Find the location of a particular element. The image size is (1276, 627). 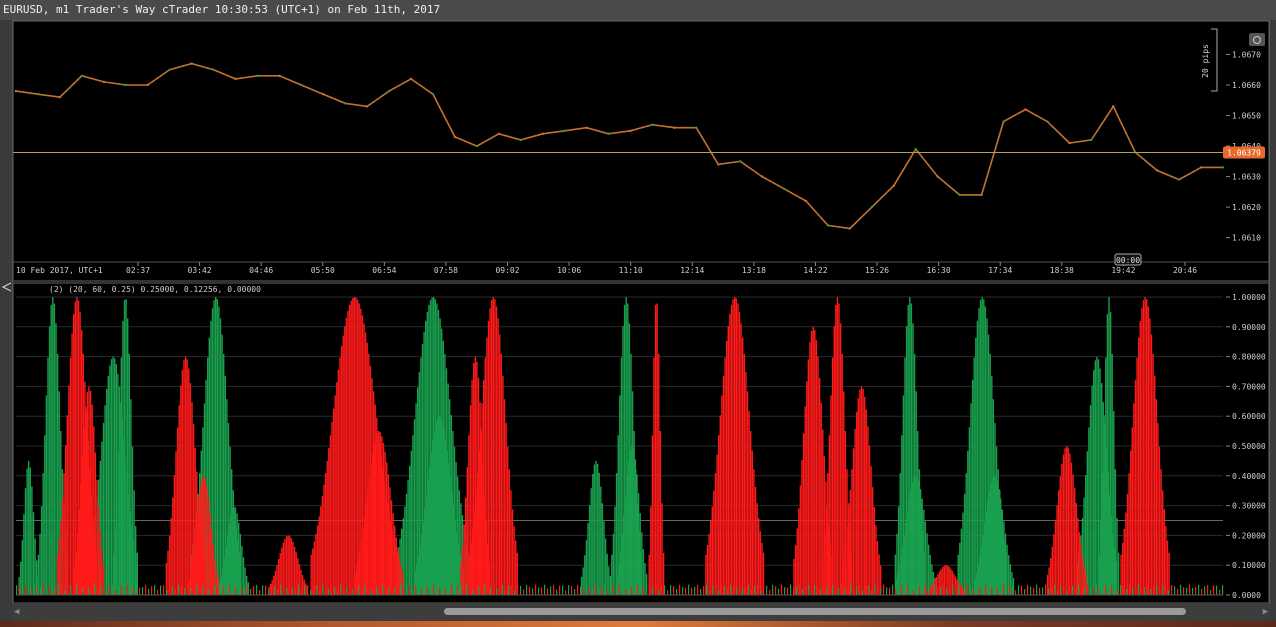

horizontal-scrollbar: ◀ ▶ is located at coordinates (641, 612).